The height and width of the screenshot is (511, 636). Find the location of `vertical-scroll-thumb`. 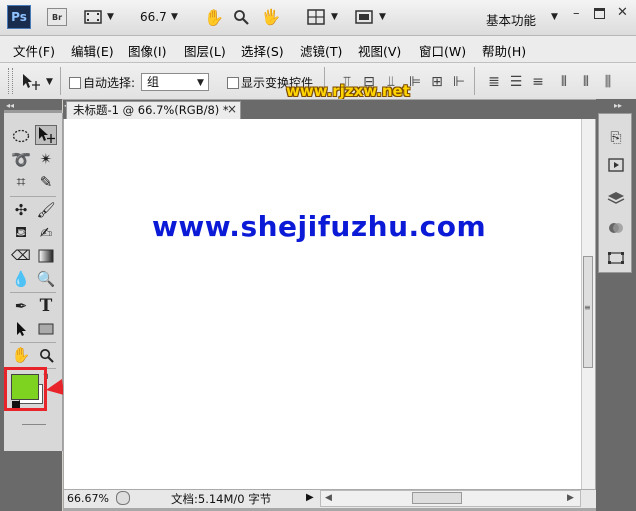

vertical-scroll-thumb is located at coordinates (588, 312).